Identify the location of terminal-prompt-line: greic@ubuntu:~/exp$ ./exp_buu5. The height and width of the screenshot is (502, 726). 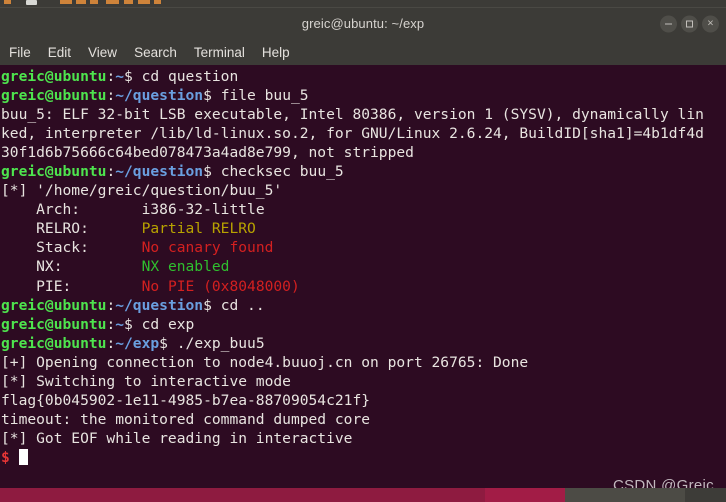
(363, 343).